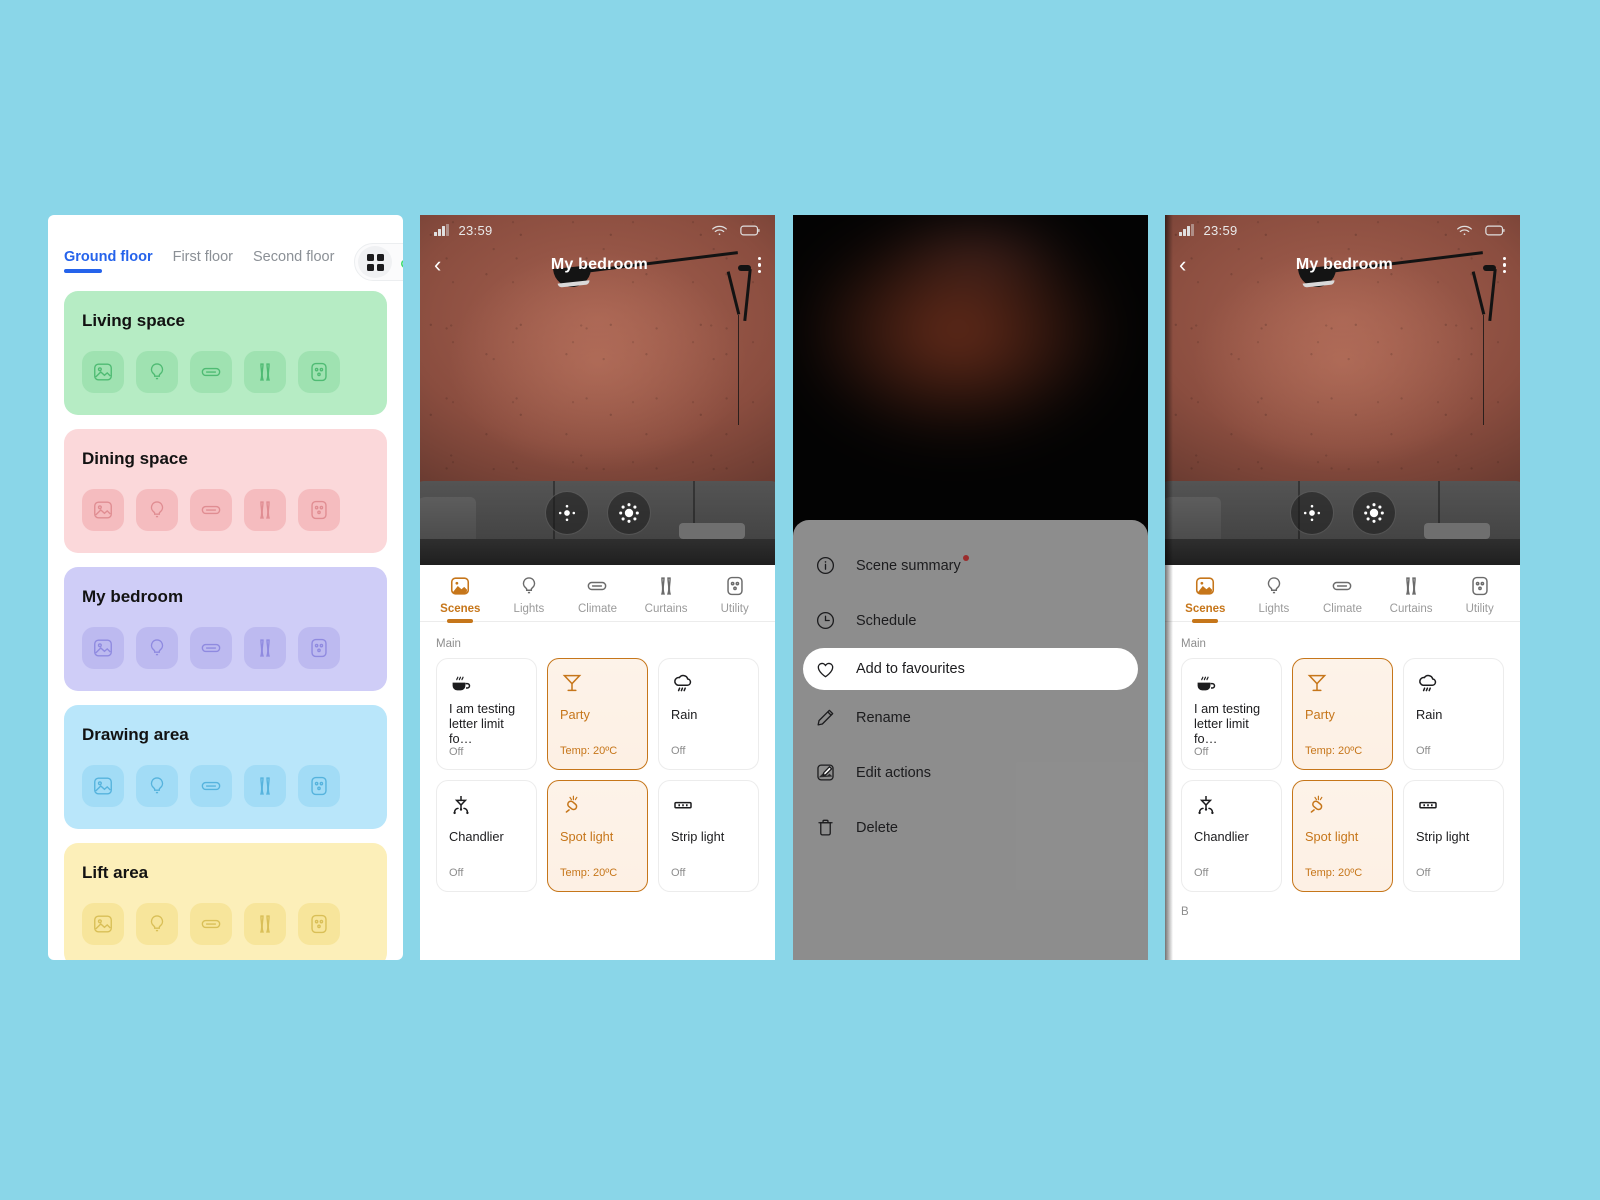 The width and height of the screenshot is (1600, 1200). Describe the element at coordinates (203, 262) in the screenshot. I see `floor-tab-first: First floor` at that location.